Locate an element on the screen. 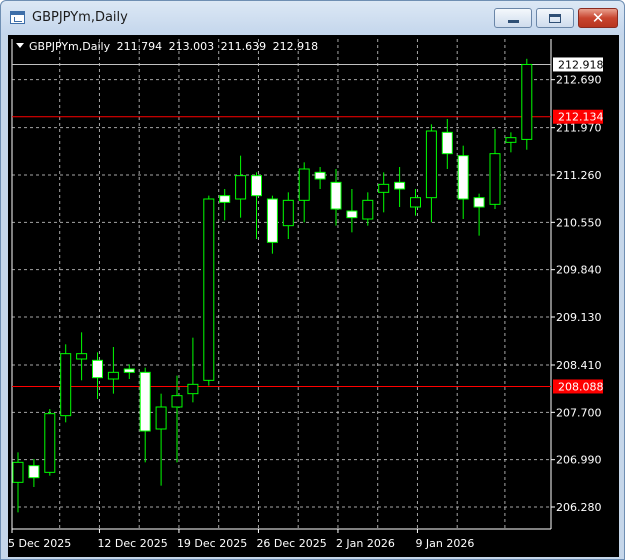  close-icon: ✕ is located at coordinates (598, 17).